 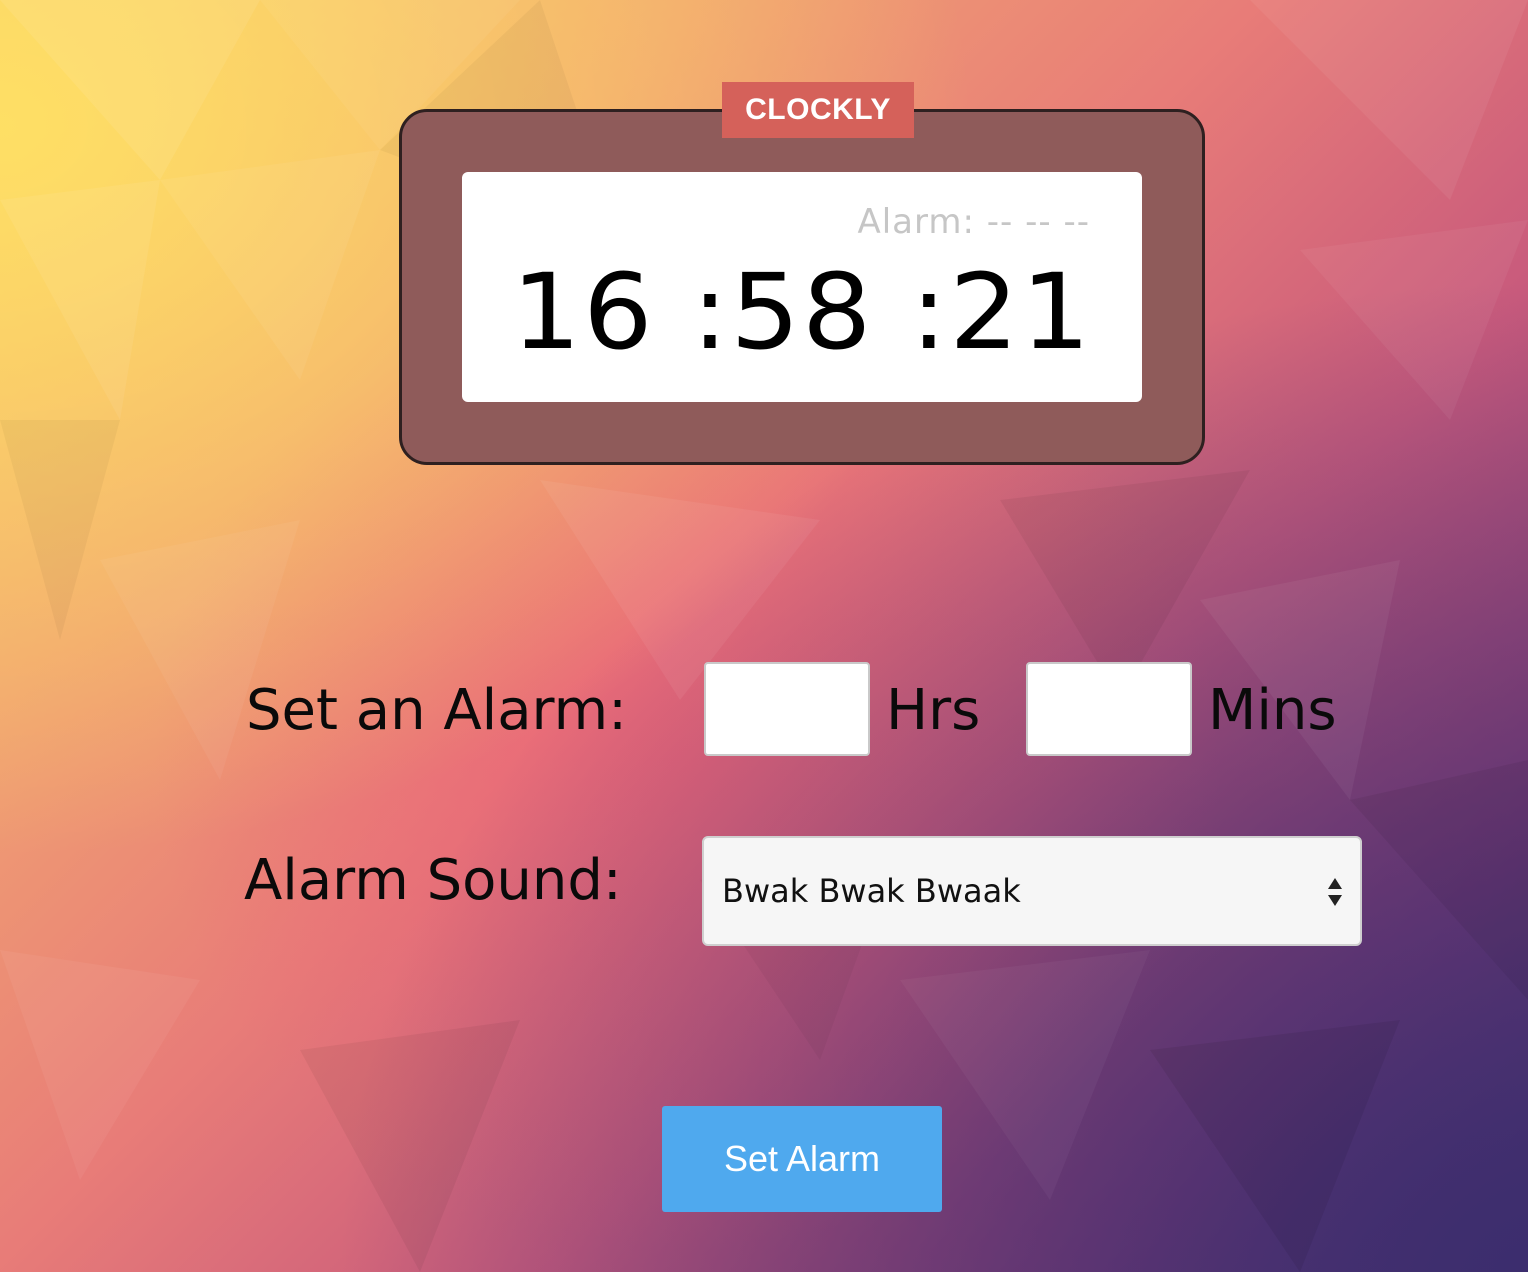 I want to click on alarm-sound-select: Bwak Bwak Bwaak, so click(x=1032, y=891).